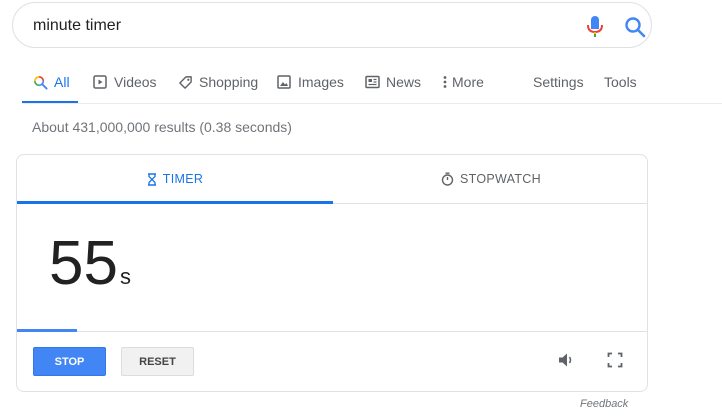 The height and width of the screenshot is (420, 722). Describe the element at coordinates (51, 82) in the screenshot. I see `tab-all: All` at that location.